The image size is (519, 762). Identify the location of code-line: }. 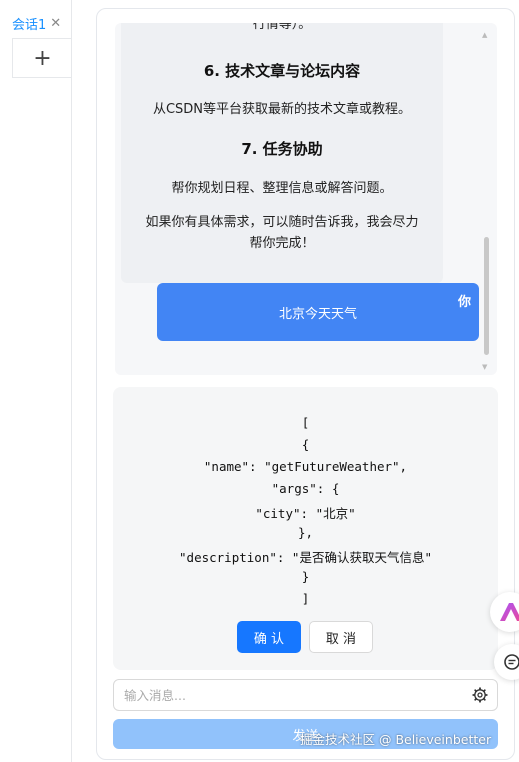
(305, 576).